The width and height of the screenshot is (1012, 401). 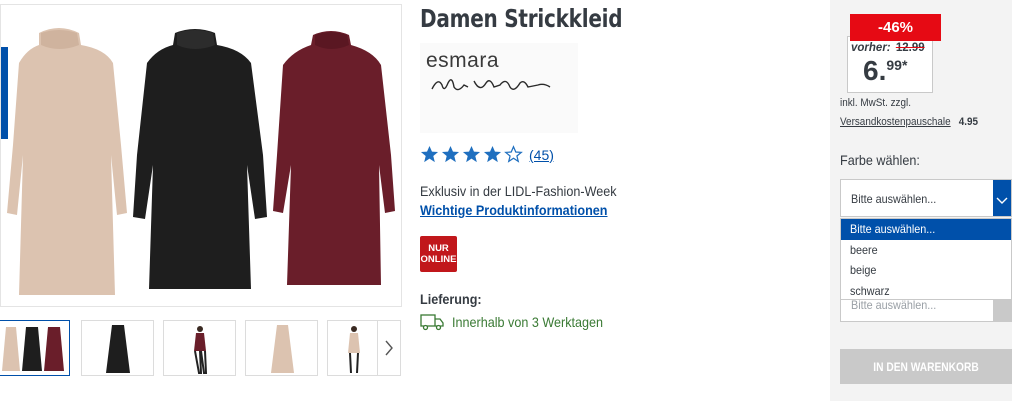 I want to click on color-select-label: Farbe wählen:, so click(x=880, y=160).